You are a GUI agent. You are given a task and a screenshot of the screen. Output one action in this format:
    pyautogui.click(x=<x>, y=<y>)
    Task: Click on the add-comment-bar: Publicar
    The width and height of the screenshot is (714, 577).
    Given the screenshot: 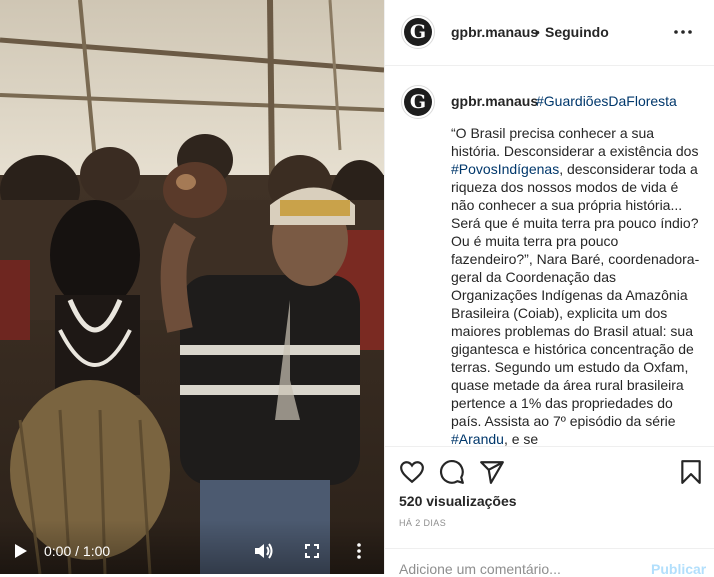 What is the action you would take?
    pyautogui.click(x=549, y=562)
    